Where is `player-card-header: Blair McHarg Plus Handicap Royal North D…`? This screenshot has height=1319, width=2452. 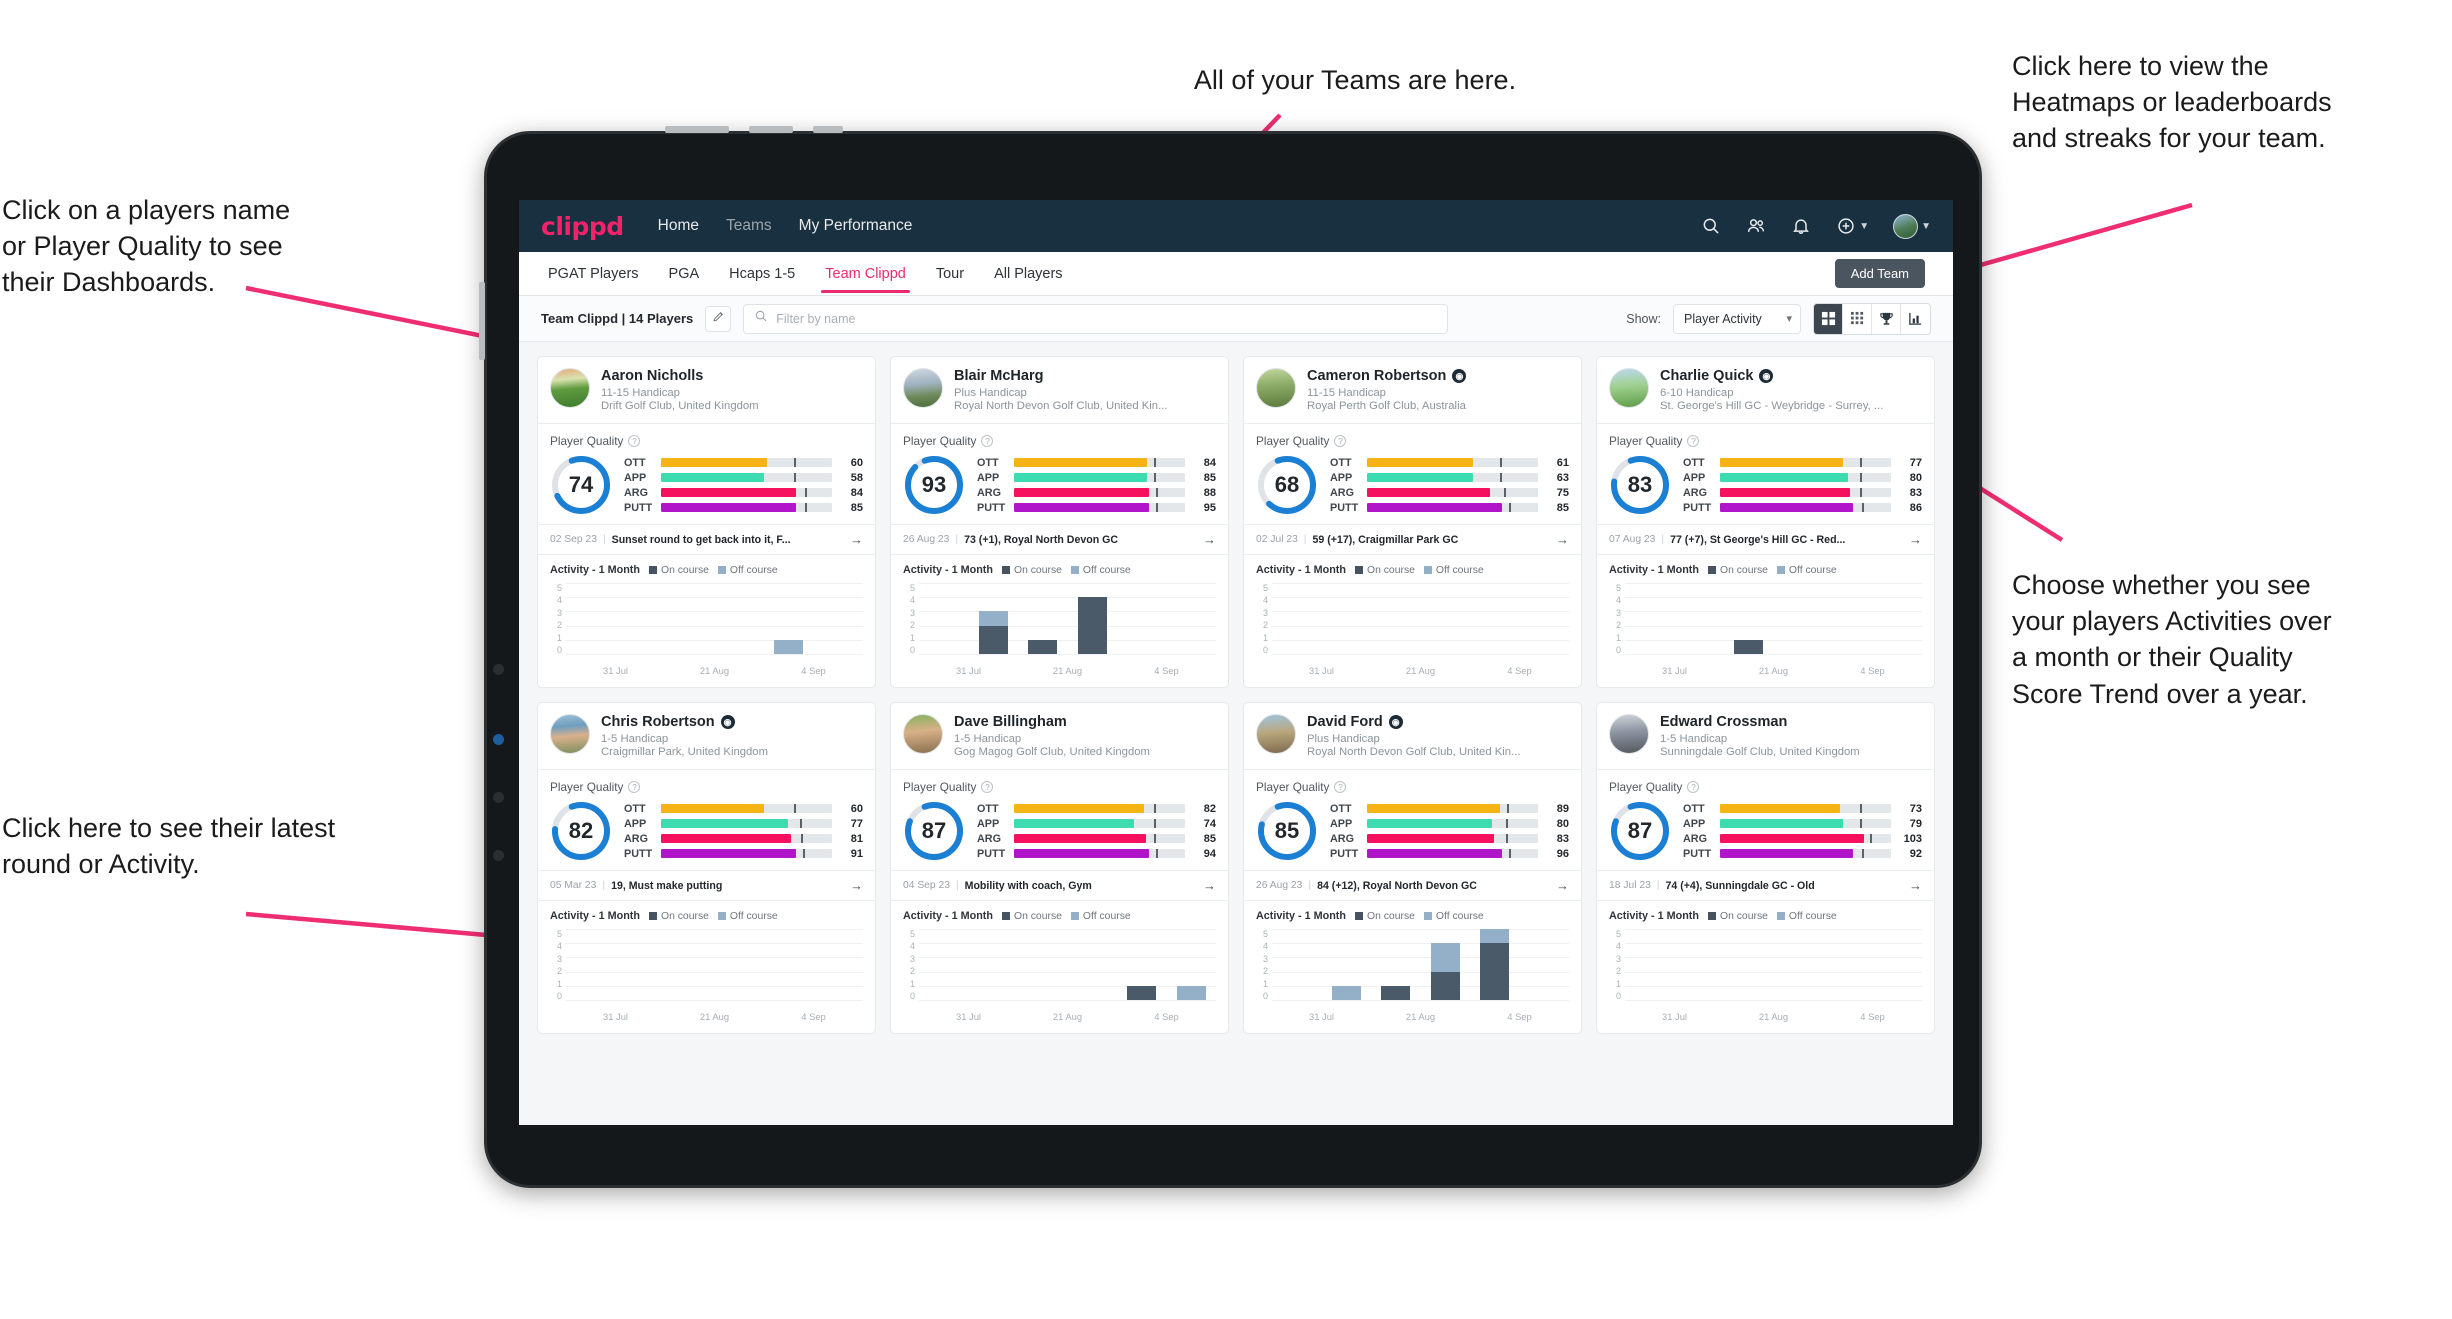 player-card-header: Blair McHarg Plus Handicap Royal North D… is located at coordinates (1059, 390).